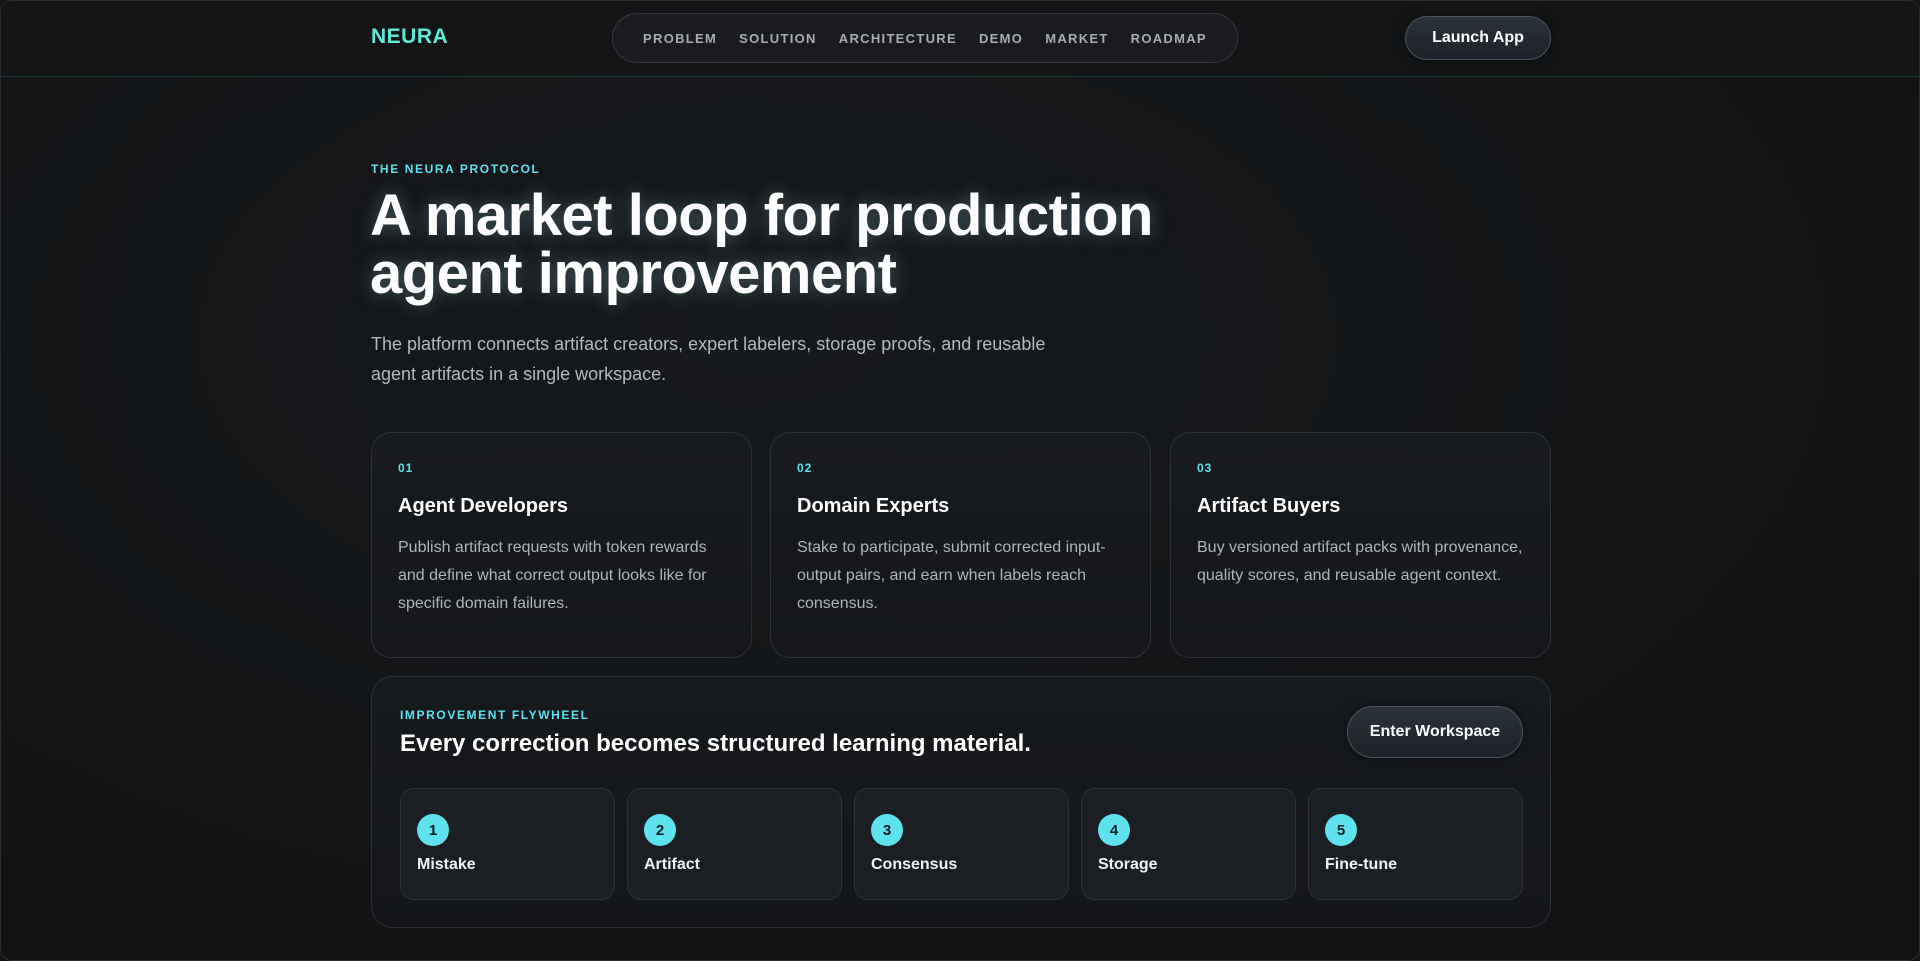 The height and width of the screenshot is (961, 1920). I want to click on flywheel-eyebrow: IMPROVEMENT FLYWHEEL, so click(495, 715).